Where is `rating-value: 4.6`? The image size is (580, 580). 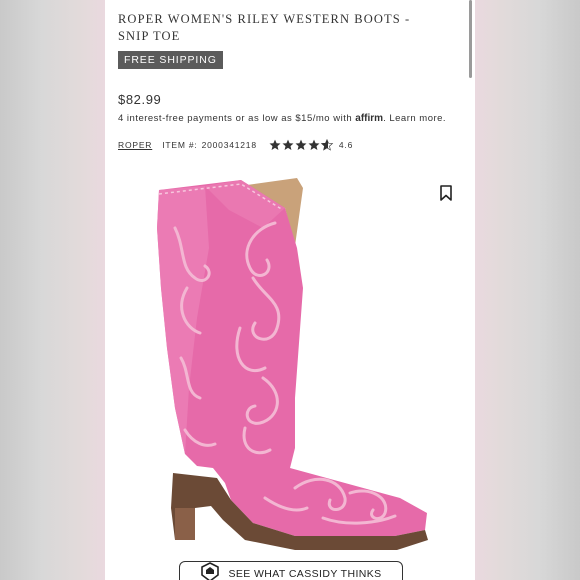 rating-value: 4.6 is located at coordinates (346, 145).